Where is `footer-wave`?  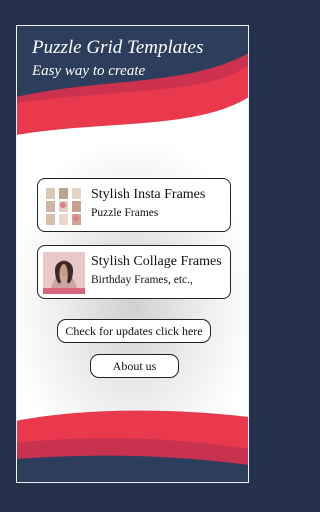
footer-wave is located at coordinates (132, 446).